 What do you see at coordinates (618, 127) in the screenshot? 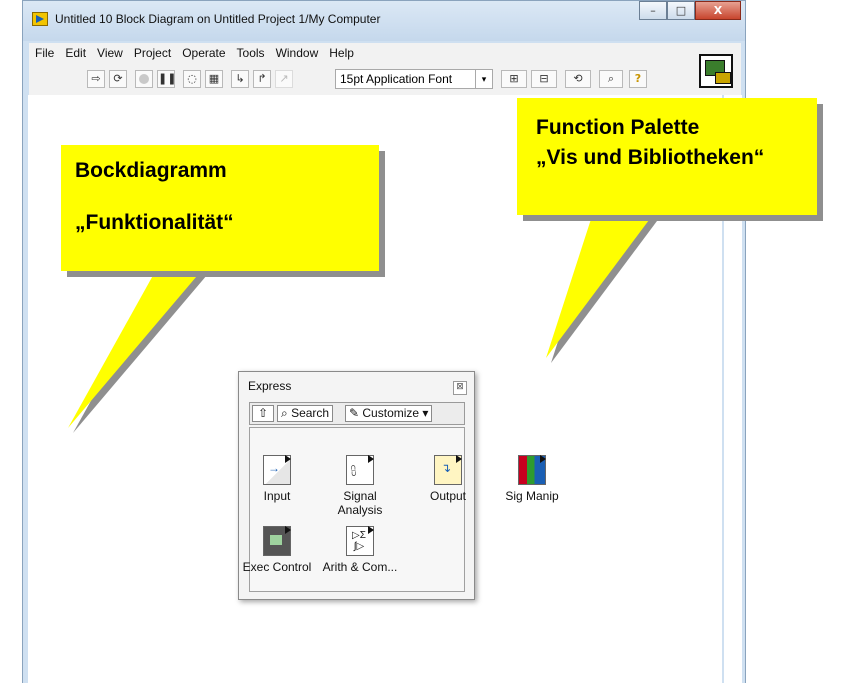
I see `callout-right-line1: Function Palette` at bounding box center [618, 127].